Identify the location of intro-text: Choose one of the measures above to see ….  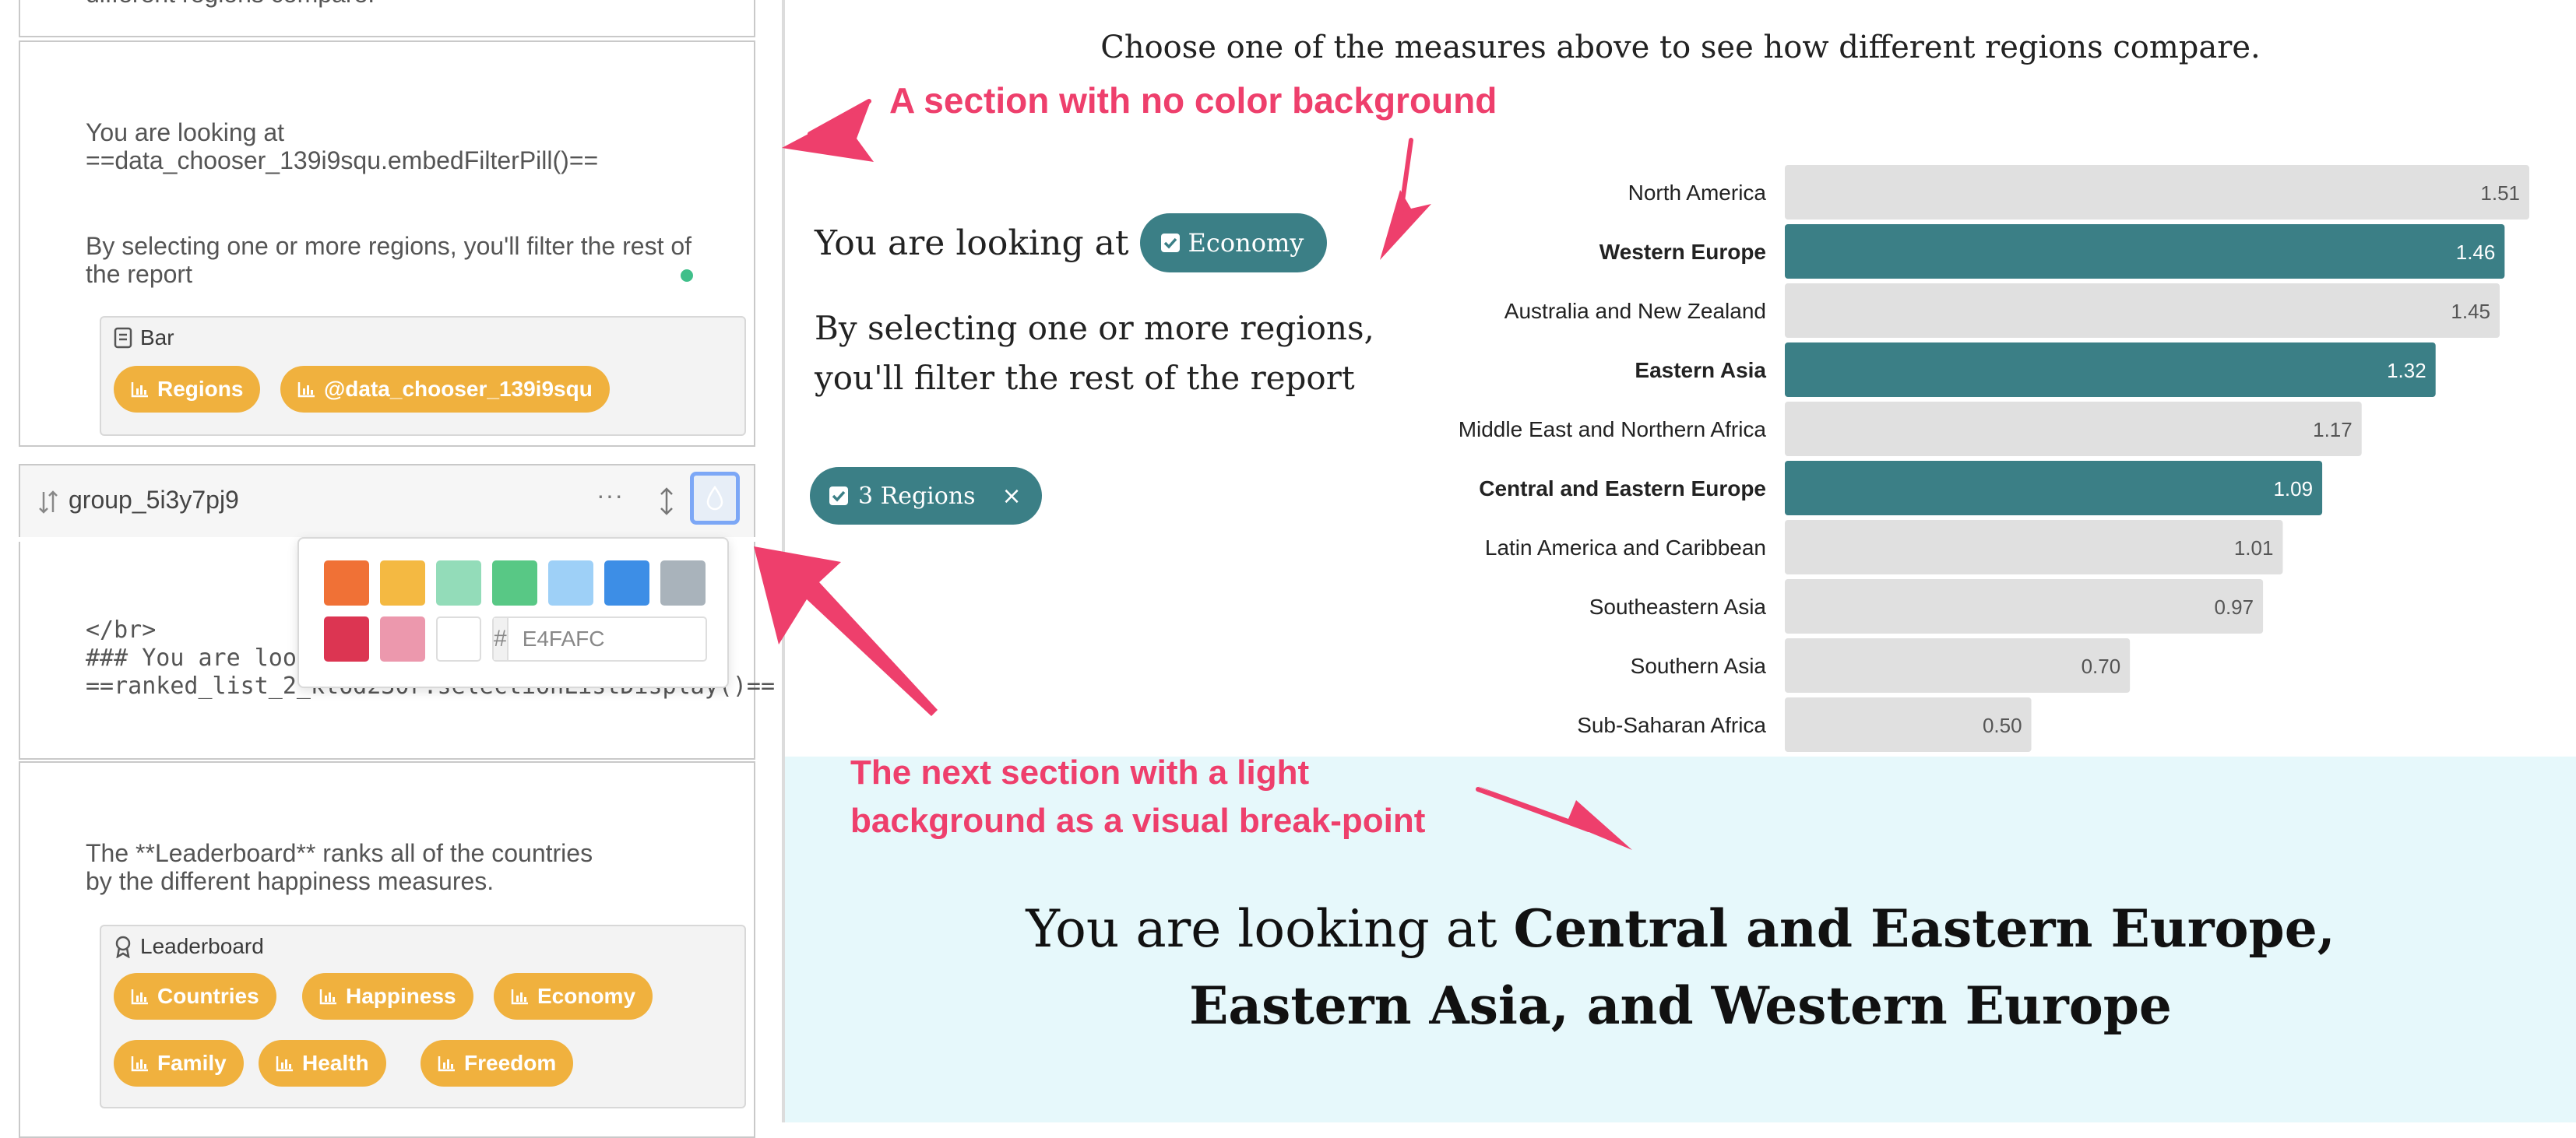
(1680, 47).